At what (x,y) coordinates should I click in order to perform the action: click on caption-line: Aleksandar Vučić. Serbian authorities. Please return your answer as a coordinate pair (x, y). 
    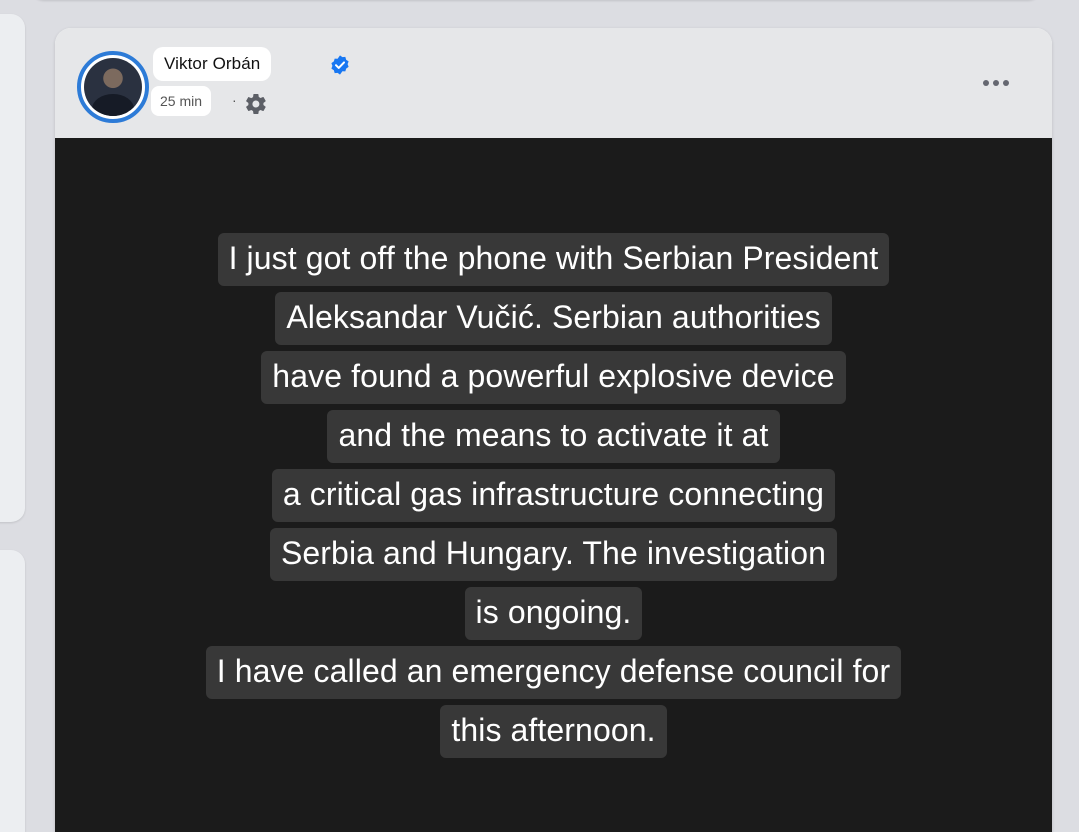
    Looking at the image, I should click on (553, 318).